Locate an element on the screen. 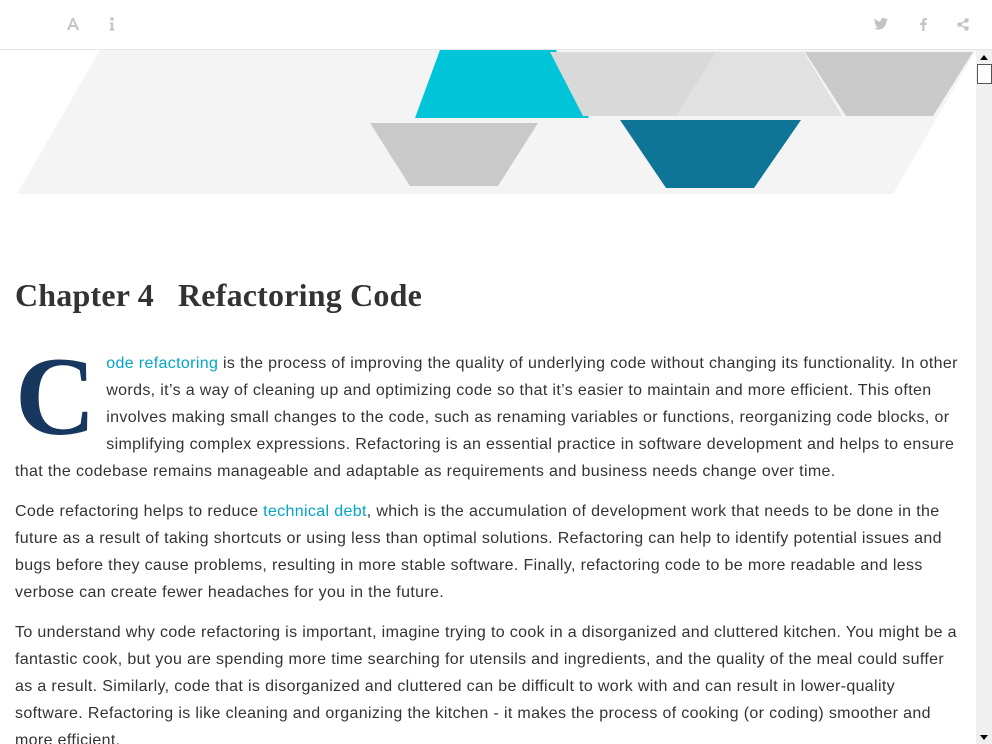 Image resolution: width=992 pixels, height=744 pixels. drop-cap: C is located at coordinates (56, 397).